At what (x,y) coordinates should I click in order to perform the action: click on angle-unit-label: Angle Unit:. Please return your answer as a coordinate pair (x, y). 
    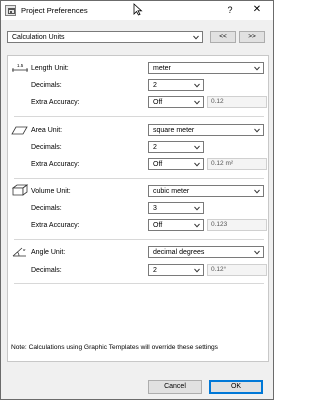
    Looking at the image, I should click on (48, 252).